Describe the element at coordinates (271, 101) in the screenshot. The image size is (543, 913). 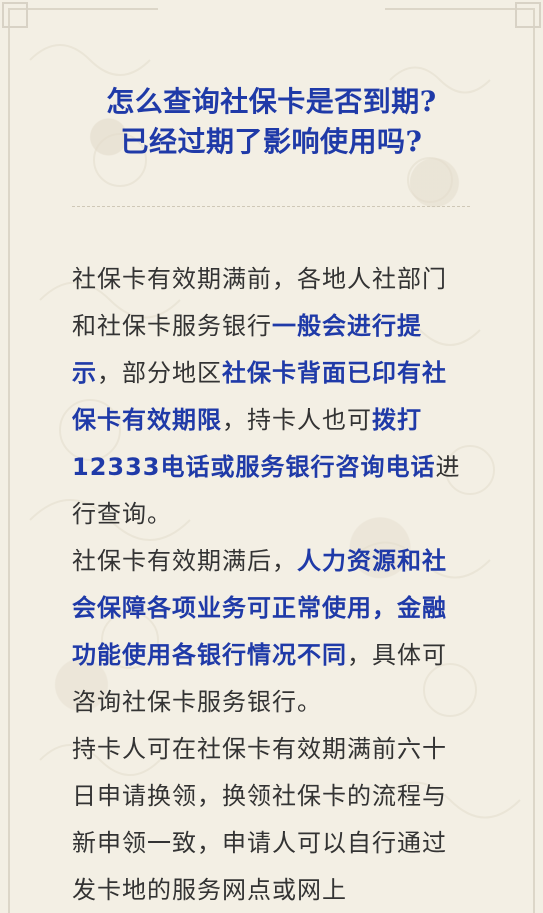
I see `title-line-1: 怎么查询社保卡是否到期?` at that location.